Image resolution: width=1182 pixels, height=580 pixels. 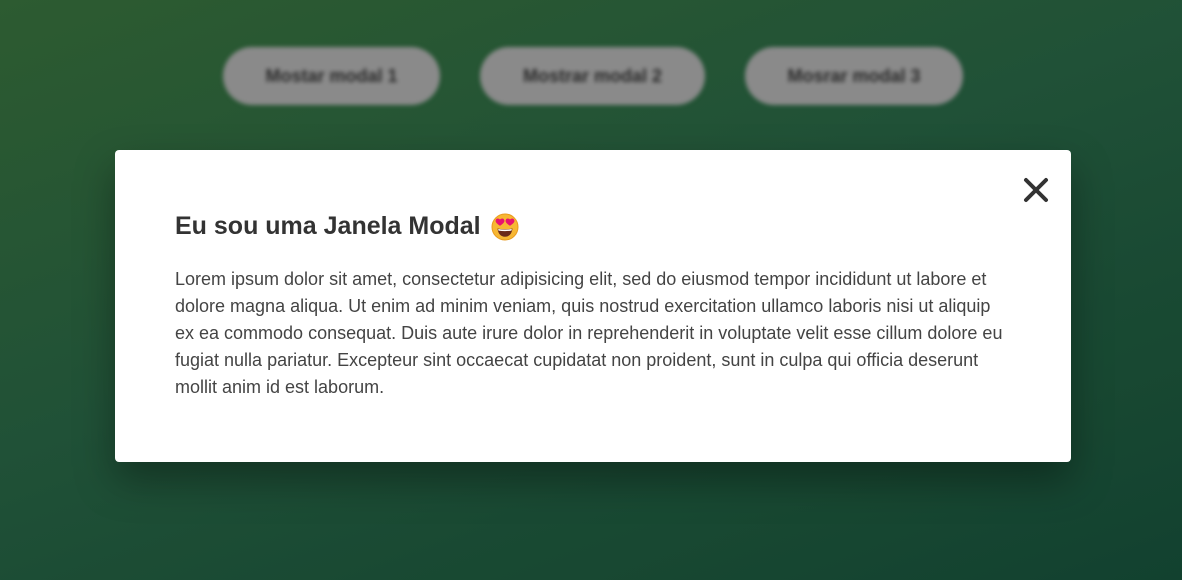 What do you see at coordinates (328, 226) in the screenshot?
I see `modal-title-text: Eu sou uma Janela Modal` at bounding box center [328, 226].